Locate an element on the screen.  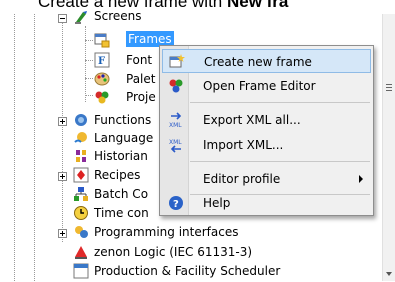
historian-icon is located at coordinates (81, 156).